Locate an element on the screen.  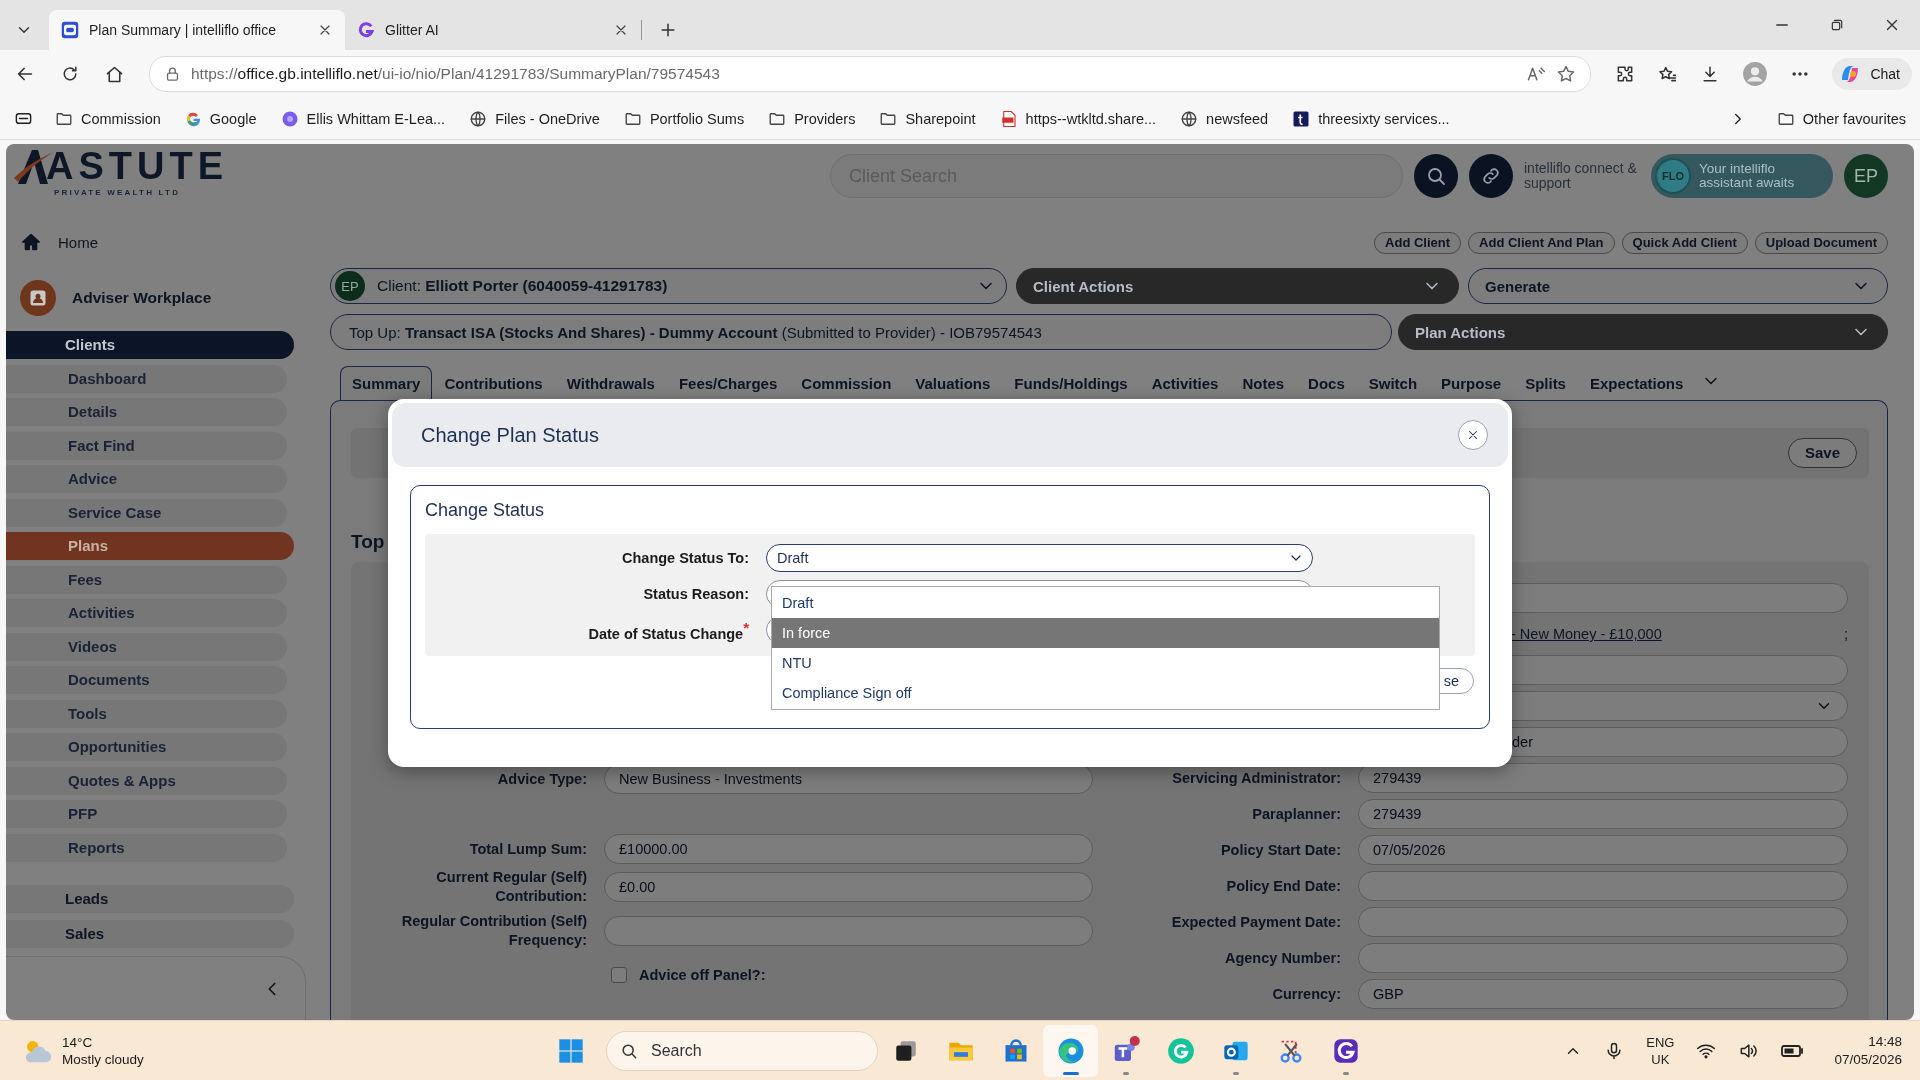
sidebar-item: Details is located at coordinates (146, 412).